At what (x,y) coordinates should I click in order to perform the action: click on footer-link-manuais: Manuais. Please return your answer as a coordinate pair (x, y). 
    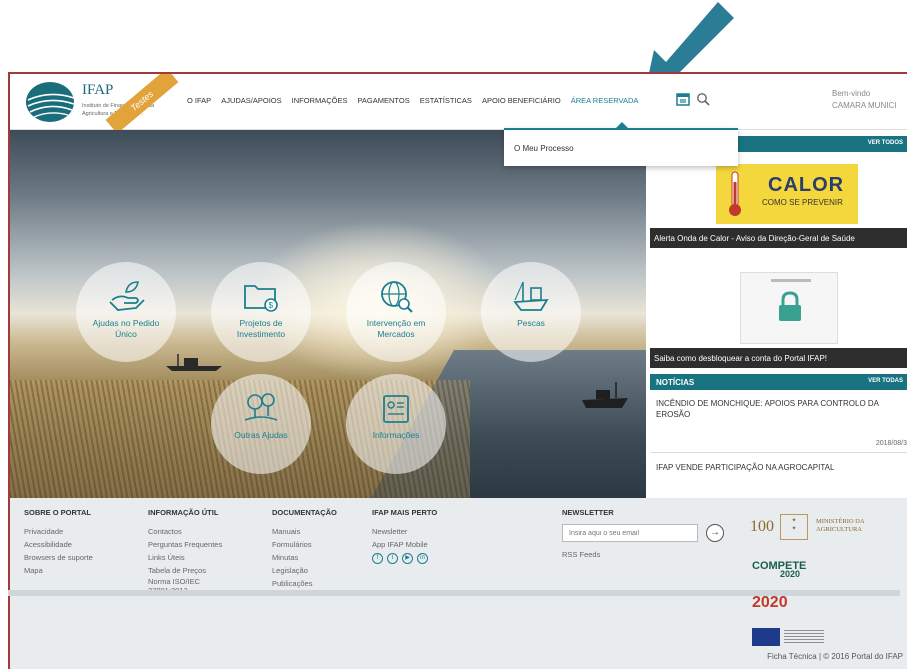
    Looking at the image, I should click on (304, 531).